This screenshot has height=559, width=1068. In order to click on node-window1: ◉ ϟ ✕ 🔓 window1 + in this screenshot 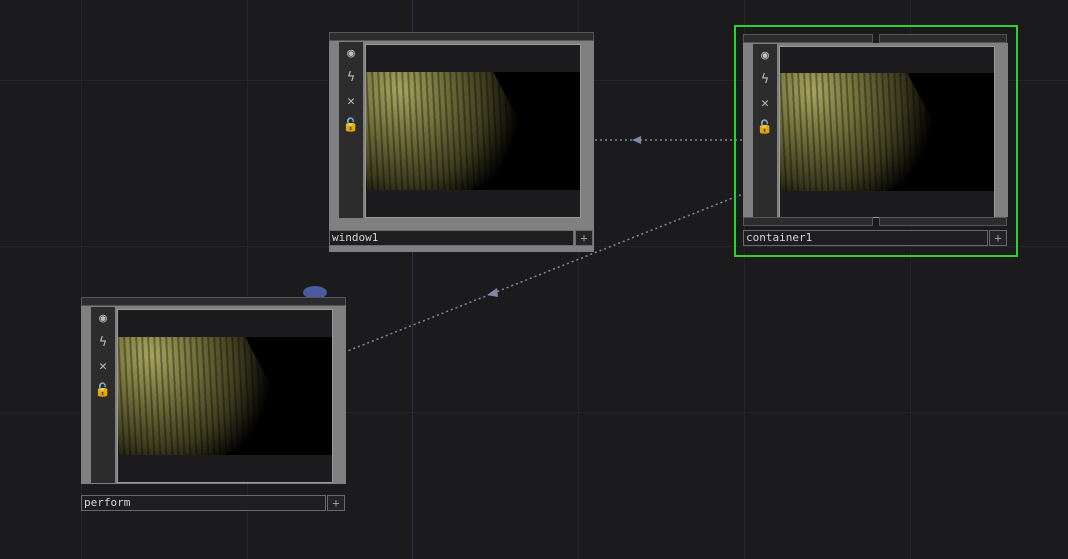, I will do `click(462, 142)`.